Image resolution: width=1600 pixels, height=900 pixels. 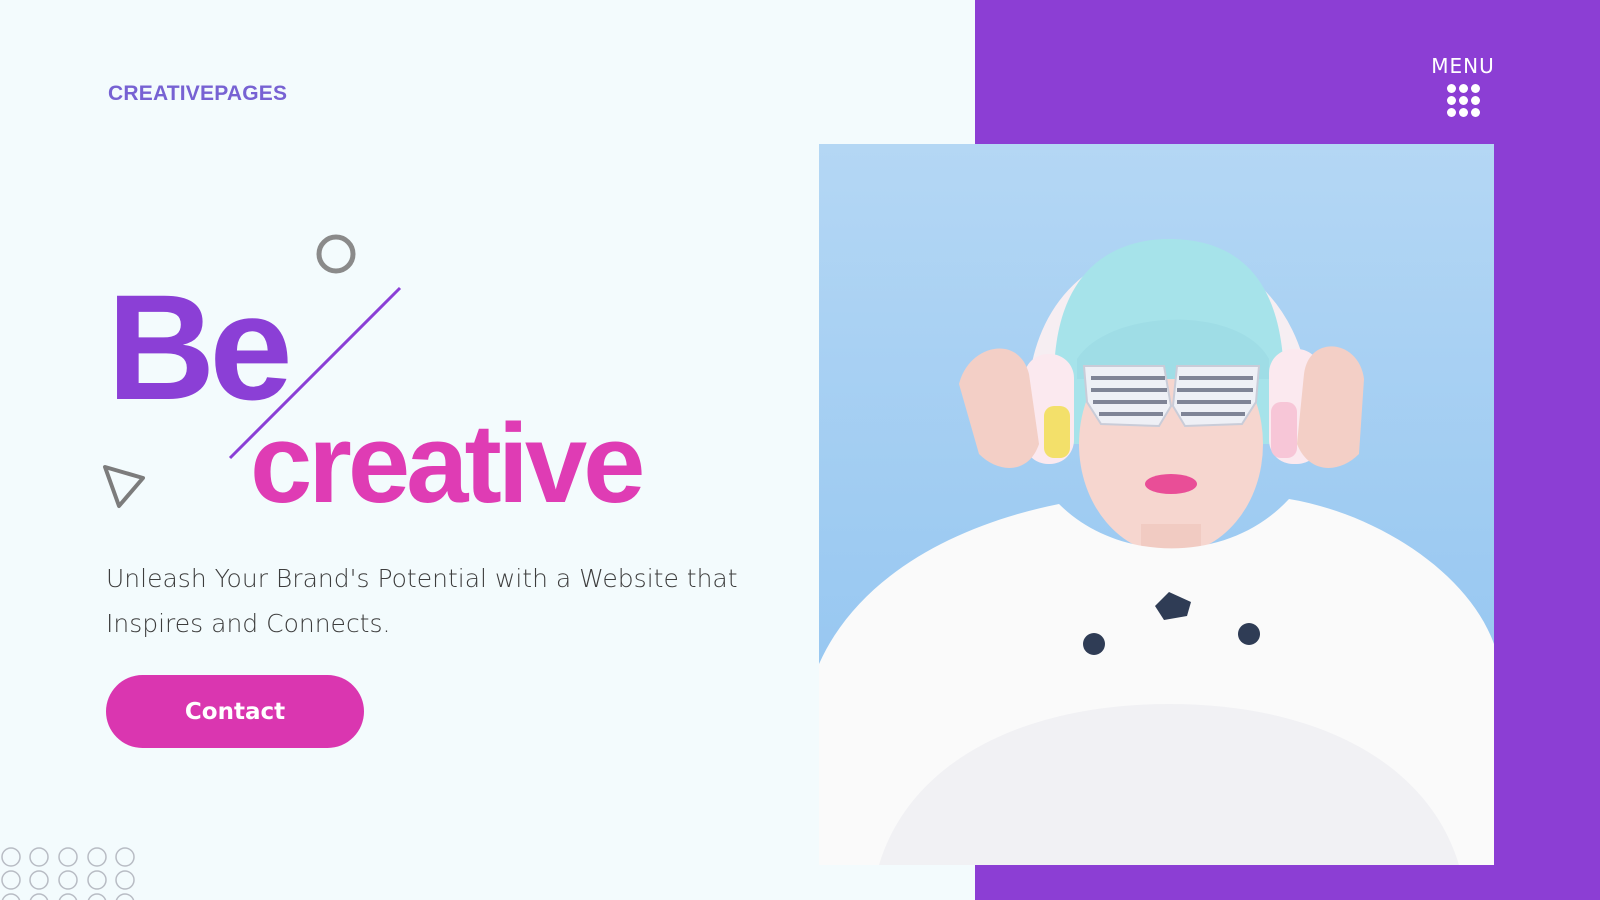 What do you see at coordinates (235, 711) in the screenshot?
I see `contact-button: Contact` at bounding box center [235, 711].